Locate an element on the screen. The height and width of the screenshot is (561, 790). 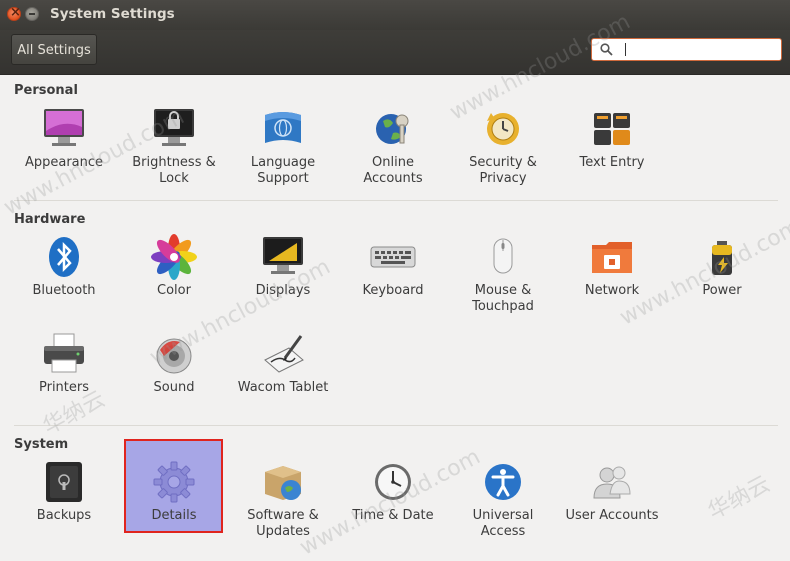
printers-icon is located at coordinates (64, 354).